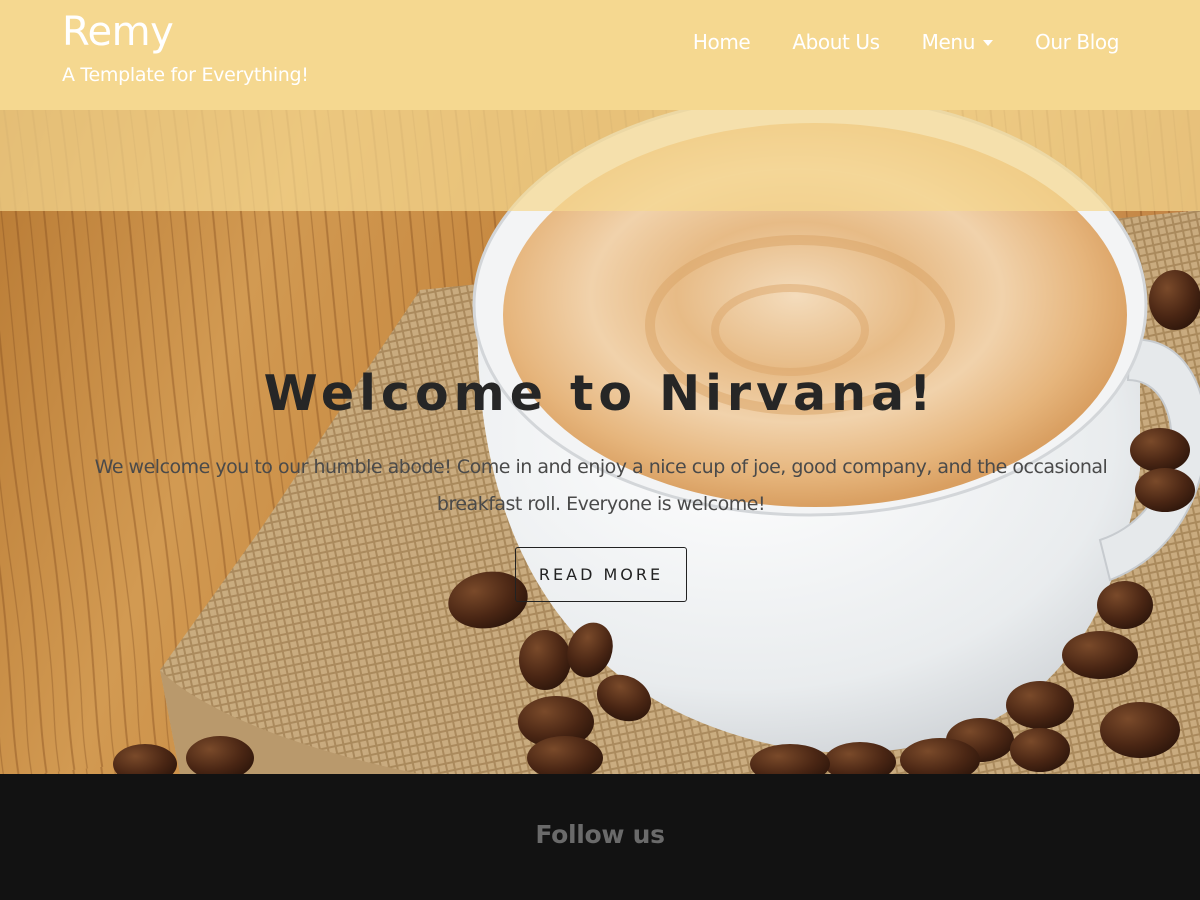  I want to click on brand: Remy A Template for Everything!, so click(185, 48).